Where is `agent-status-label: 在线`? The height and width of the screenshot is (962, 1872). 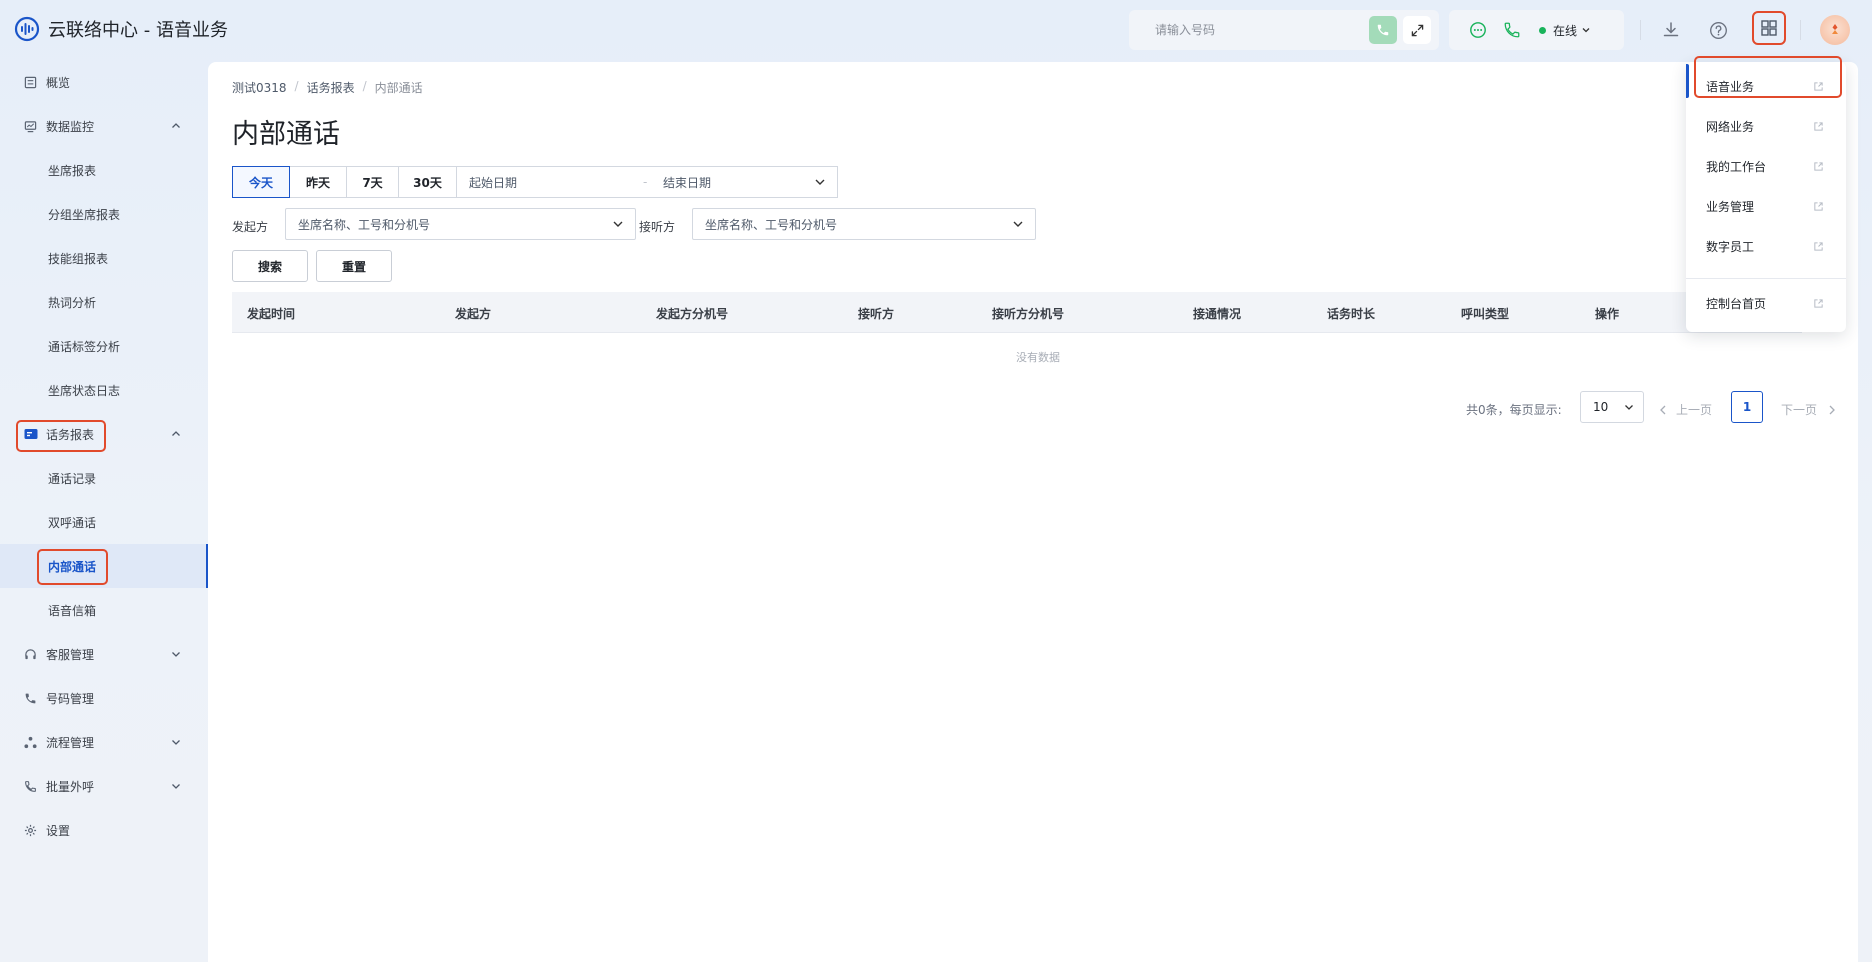
agent-status-label: 在线 is located at coordinates (1565, 30).